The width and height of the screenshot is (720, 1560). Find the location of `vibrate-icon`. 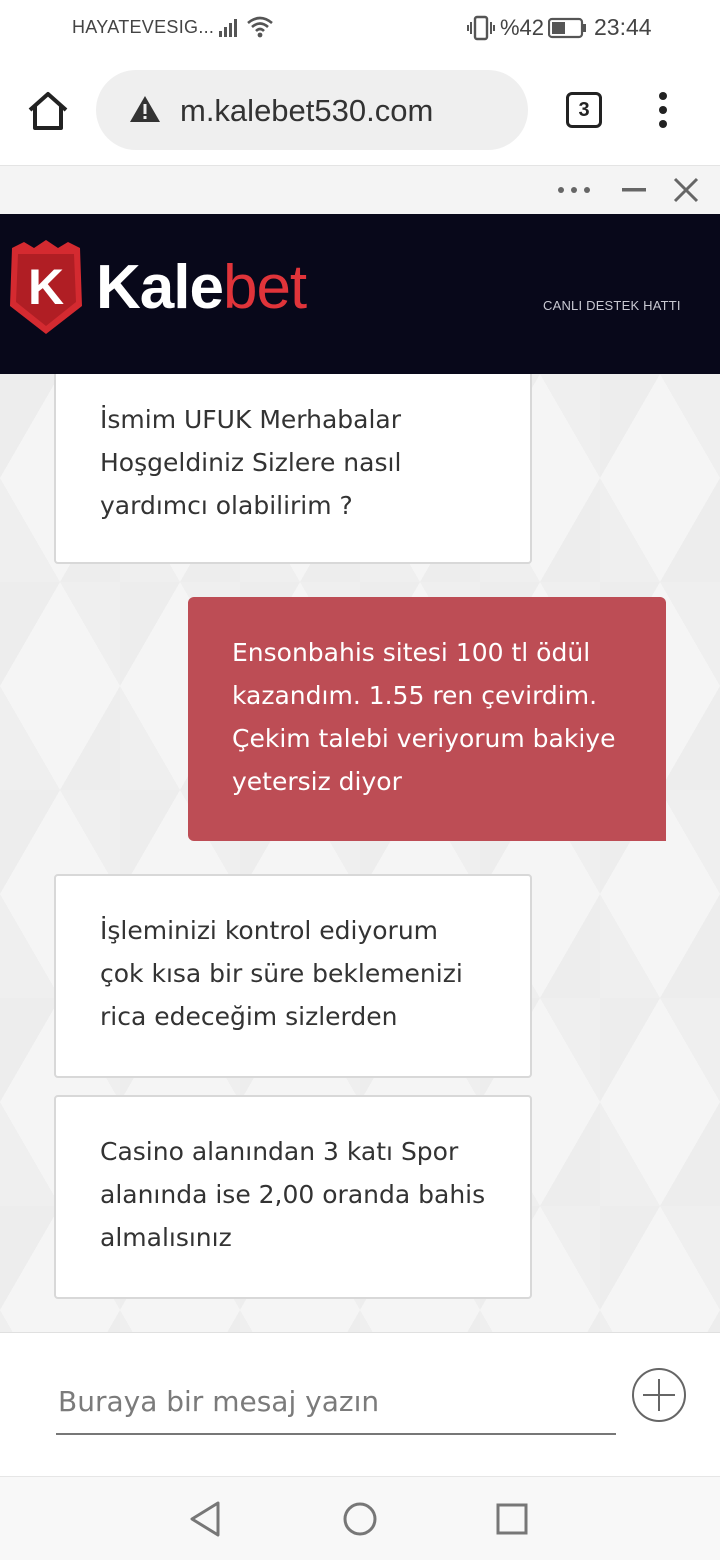

vibrate-icon is located at coordinates (481, 28).